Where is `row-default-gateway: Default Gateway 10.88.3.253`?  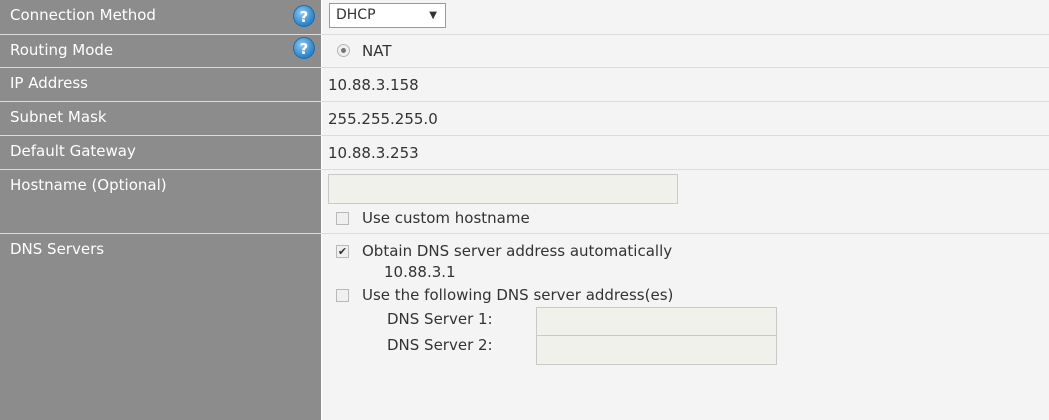 row-default-gateway: Default Gateway 10.88.3.253 is located at coordinates (524, 153).